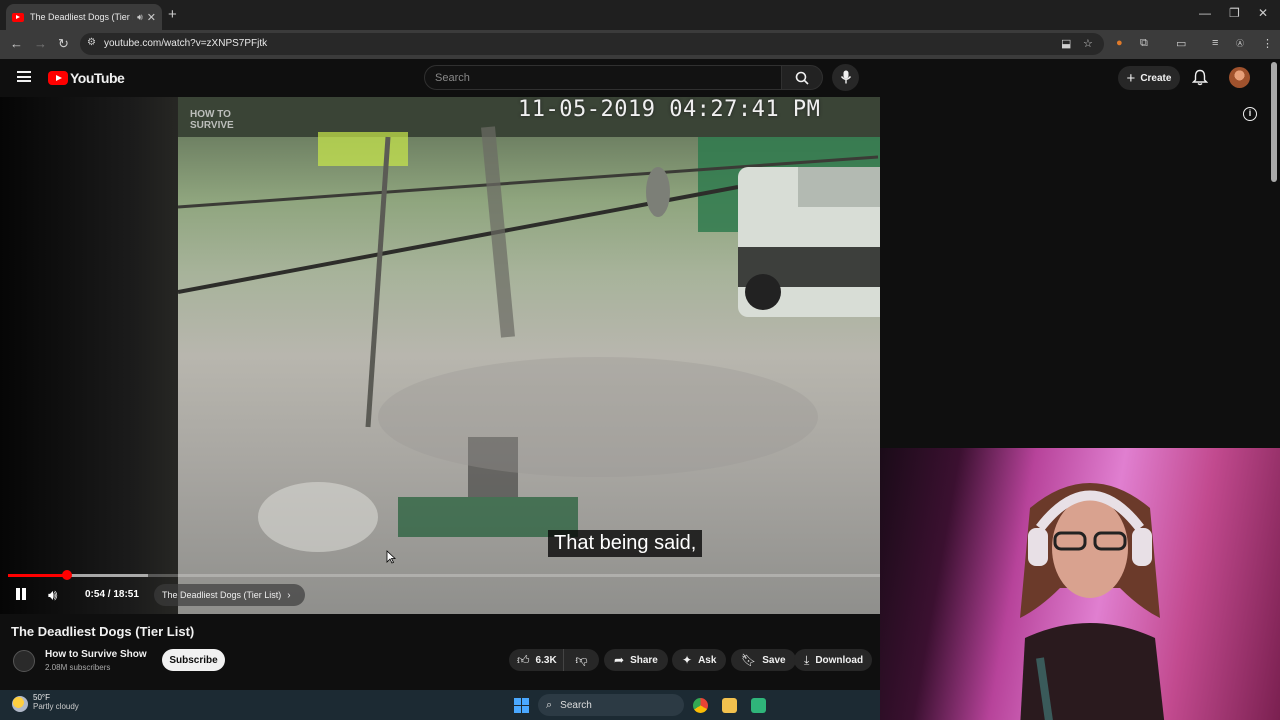  Describe the element at coordinates (1267, 43) in the screenshot. I see `more-menu-icon: ⋮` at that location.